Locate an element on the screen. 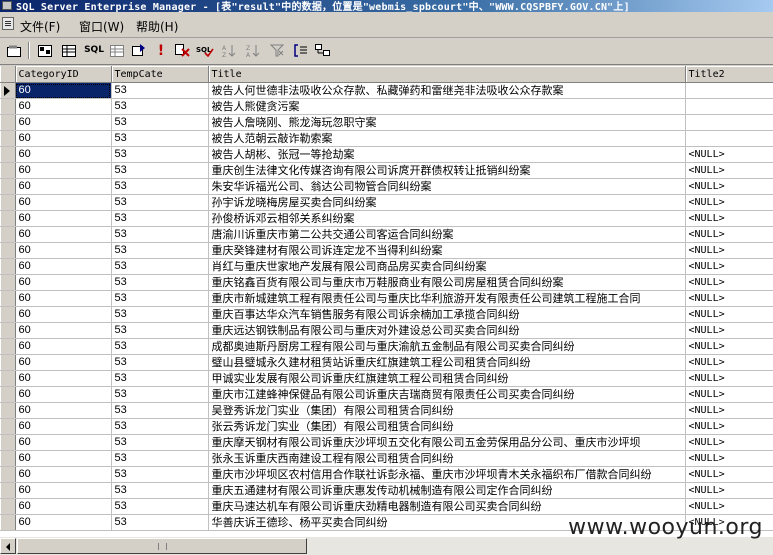 This screenshot has width=773, height=555. table-row: 60 53 重庆马速达机车有限公司诉重庆劲精电器制造有限公司买卖合同纠纷 <NULL> is located at coordinates (386, 506).